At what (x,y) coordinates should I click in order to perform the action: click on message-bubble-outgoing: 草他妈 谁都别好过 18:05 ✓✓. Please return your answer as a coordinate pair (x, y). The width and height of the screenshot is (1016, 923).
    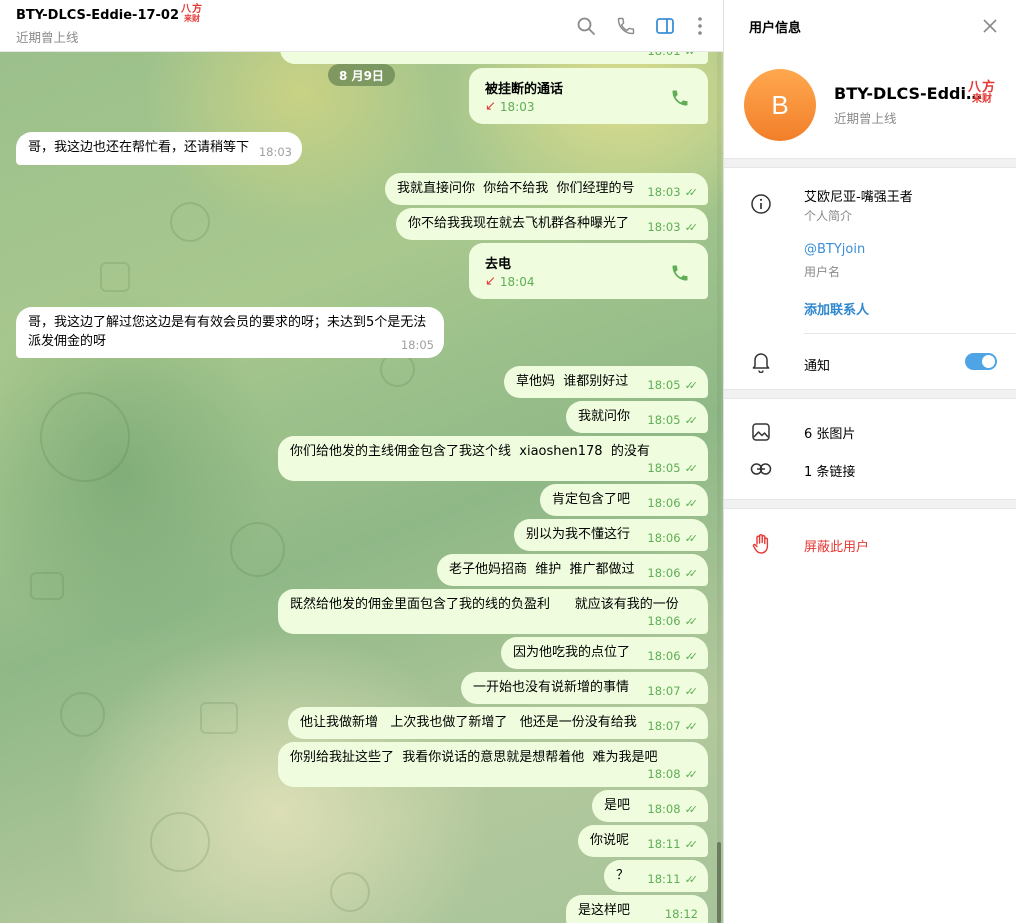
    Looking at the image, I should click on (606, 382).